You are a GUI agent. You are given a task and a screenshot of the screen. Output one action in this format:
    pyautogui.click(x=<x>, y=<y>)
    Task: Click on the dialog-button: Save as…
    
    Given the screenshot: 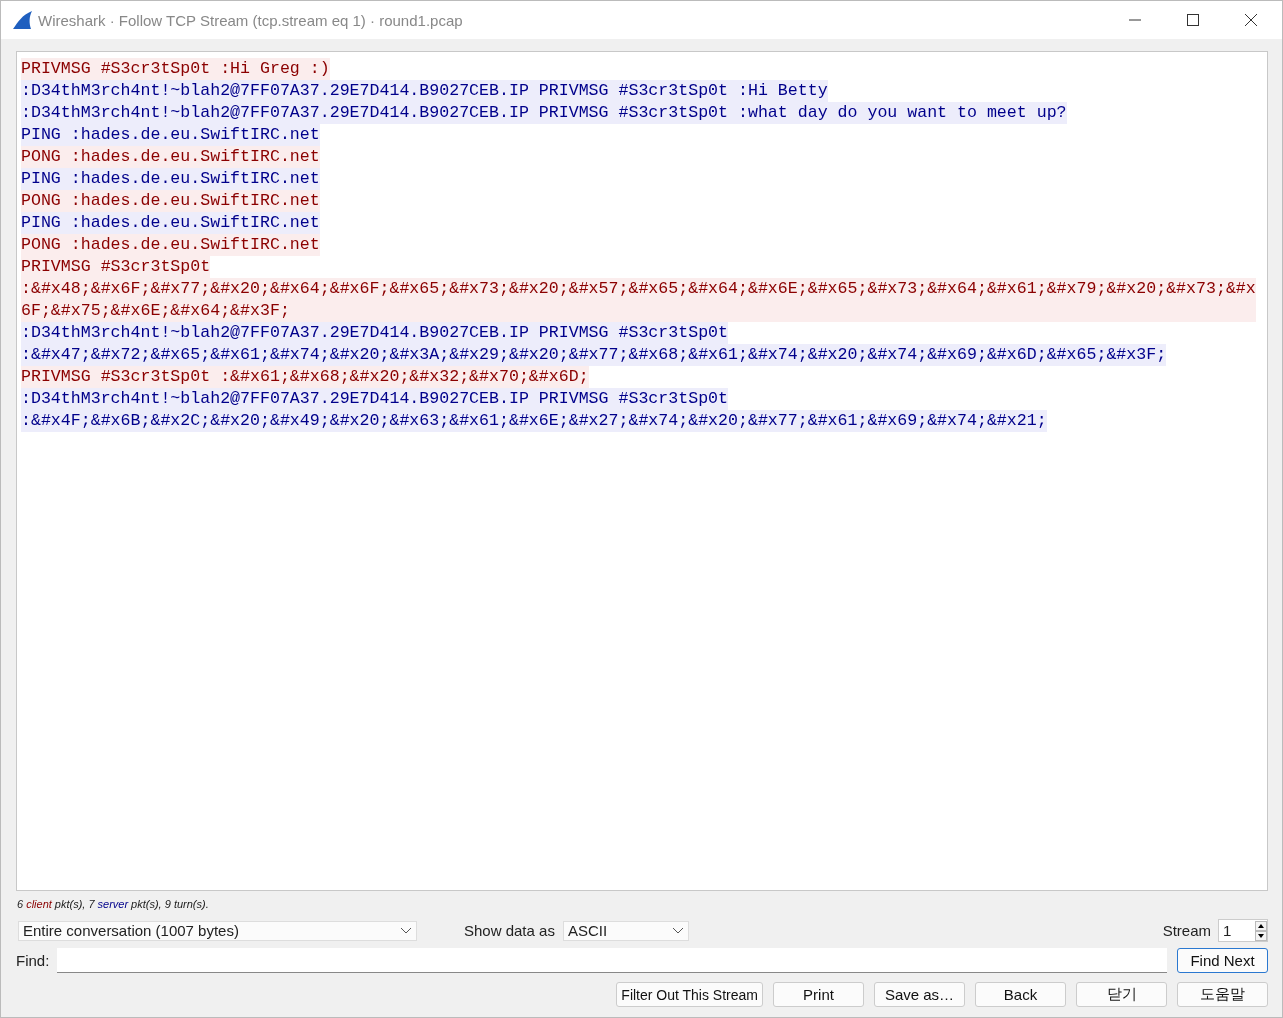 What is the action you would take?
    pyautogui.click(x=919, y=994)
    